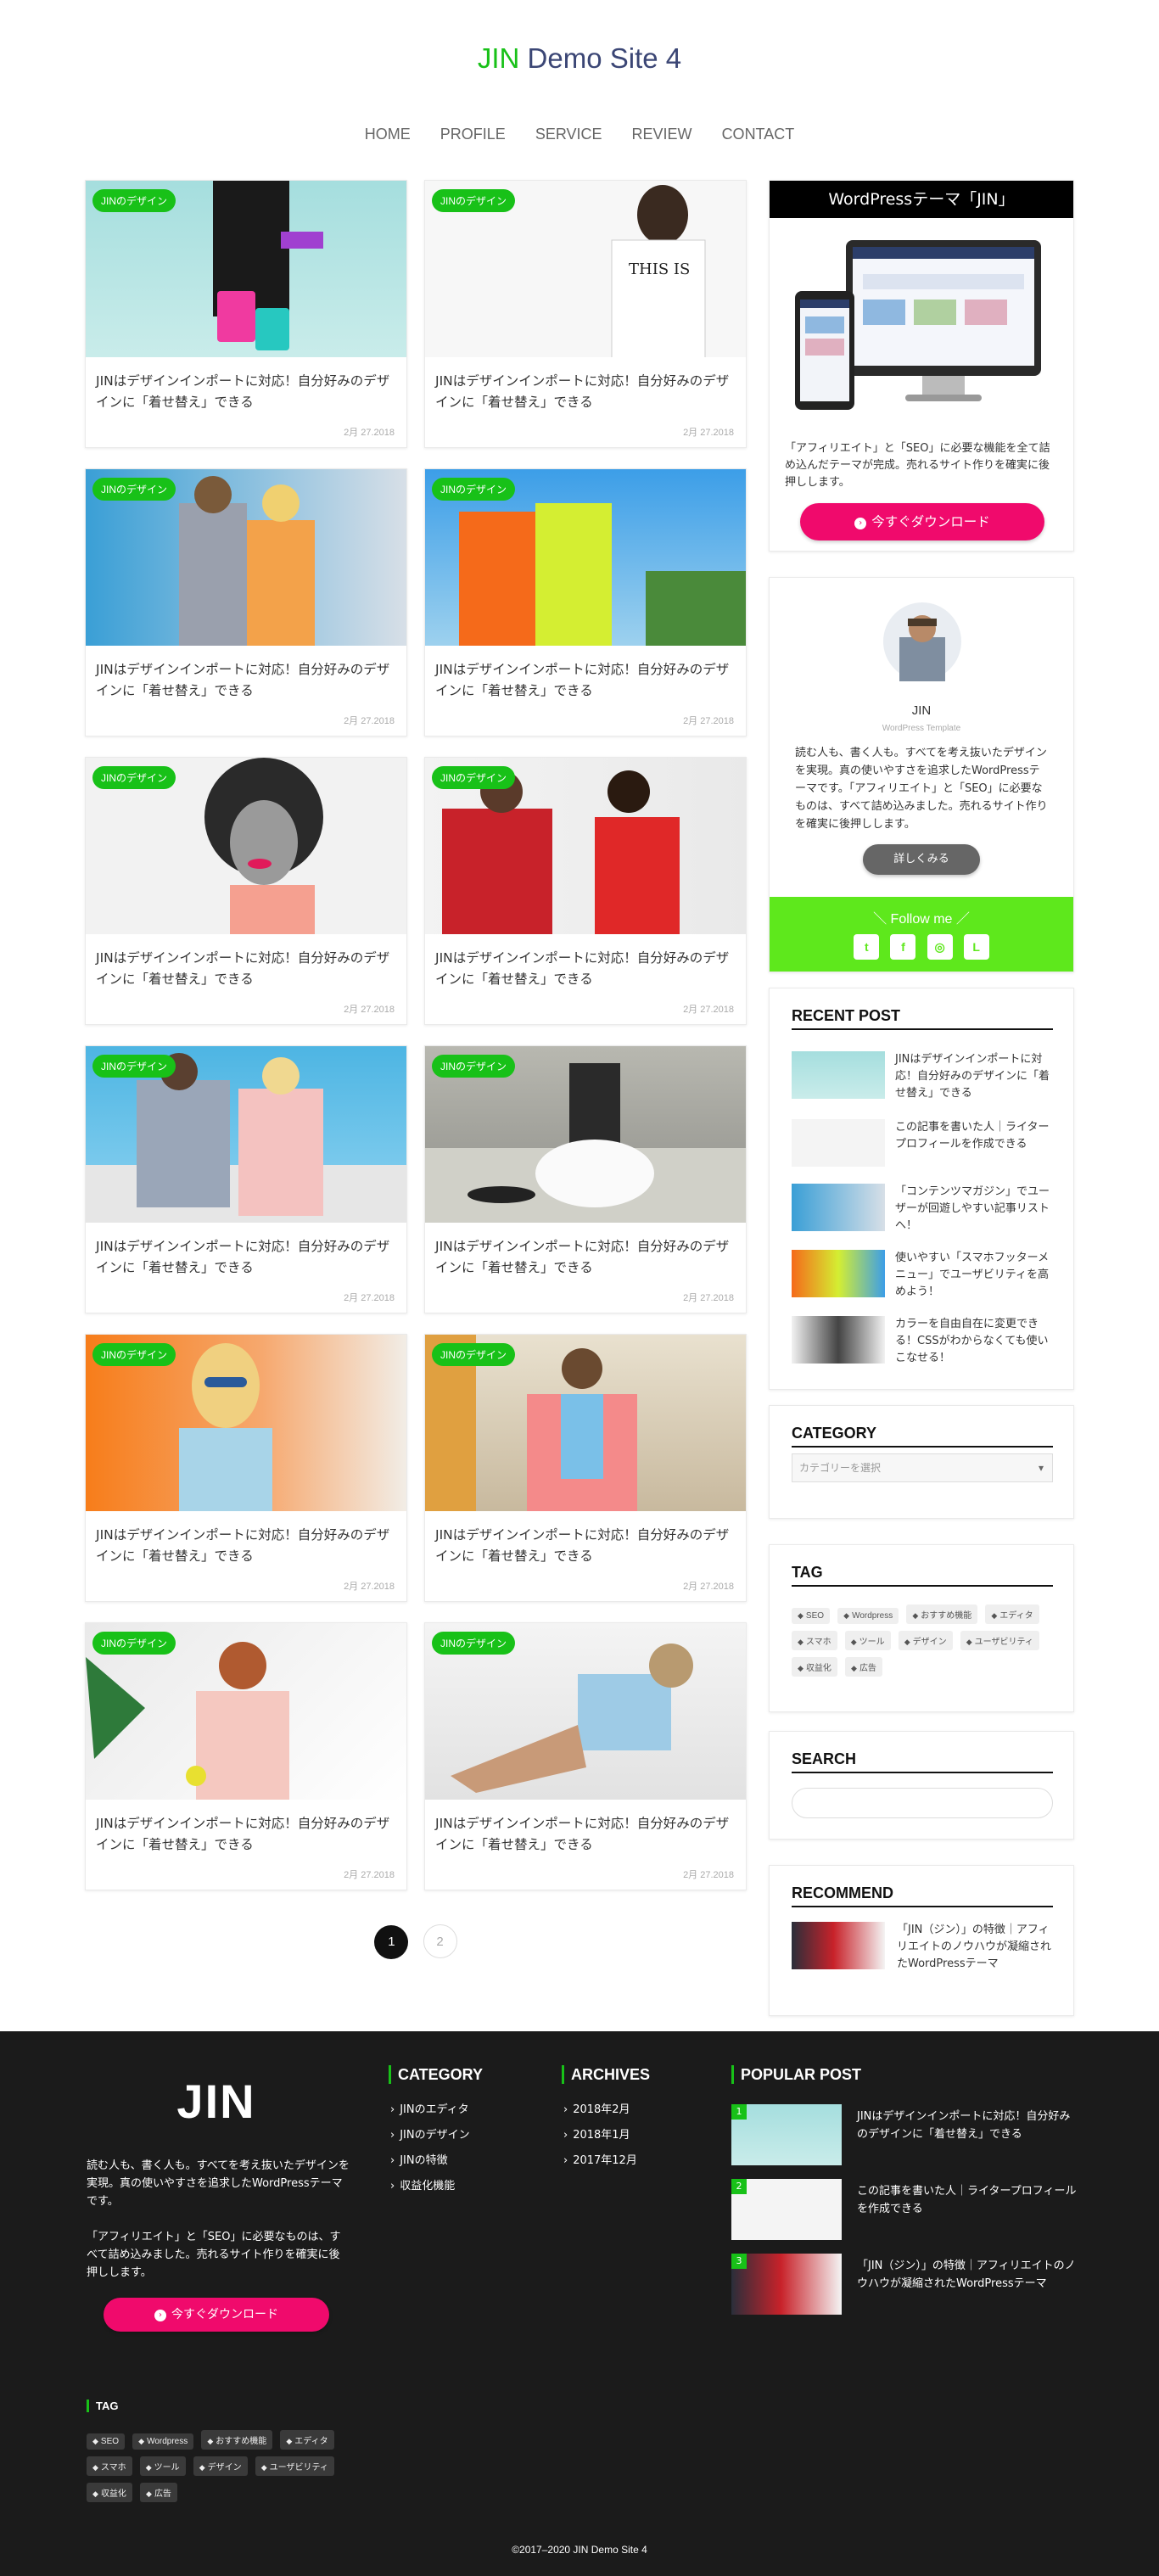  I want to click on facebook-icon: f, so click(903, 947).